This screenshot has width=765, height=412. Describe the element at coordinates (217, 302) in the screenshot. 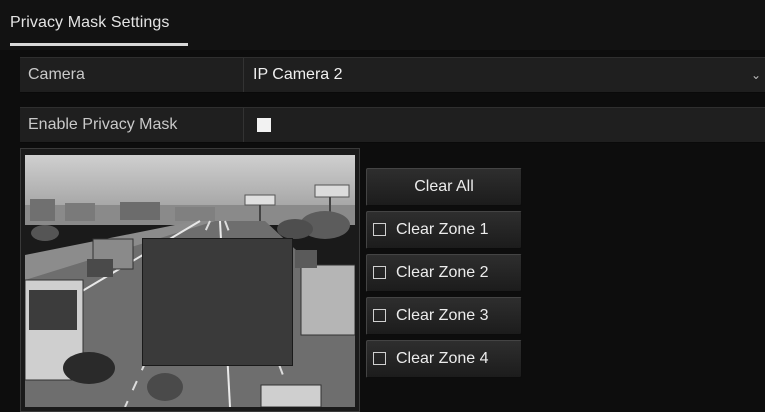

I see `privacy-mask-zone` at that location.